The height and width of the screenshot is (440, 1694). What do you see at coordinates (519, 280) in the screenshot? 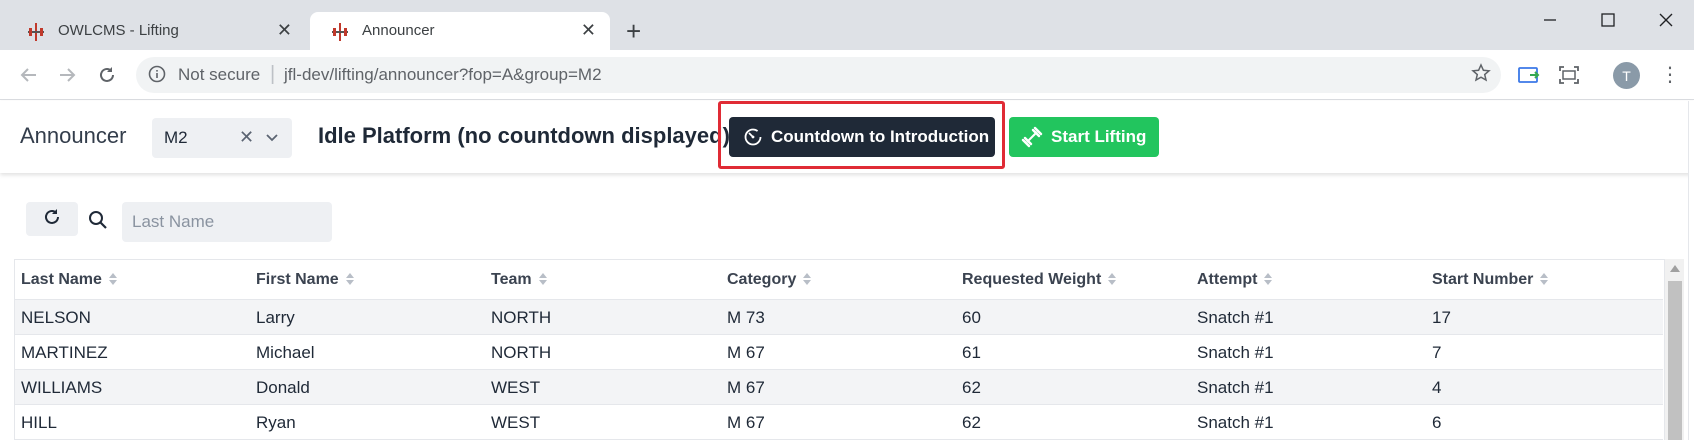
I see `column-header-team: Team` at bounding box center [519, 280].